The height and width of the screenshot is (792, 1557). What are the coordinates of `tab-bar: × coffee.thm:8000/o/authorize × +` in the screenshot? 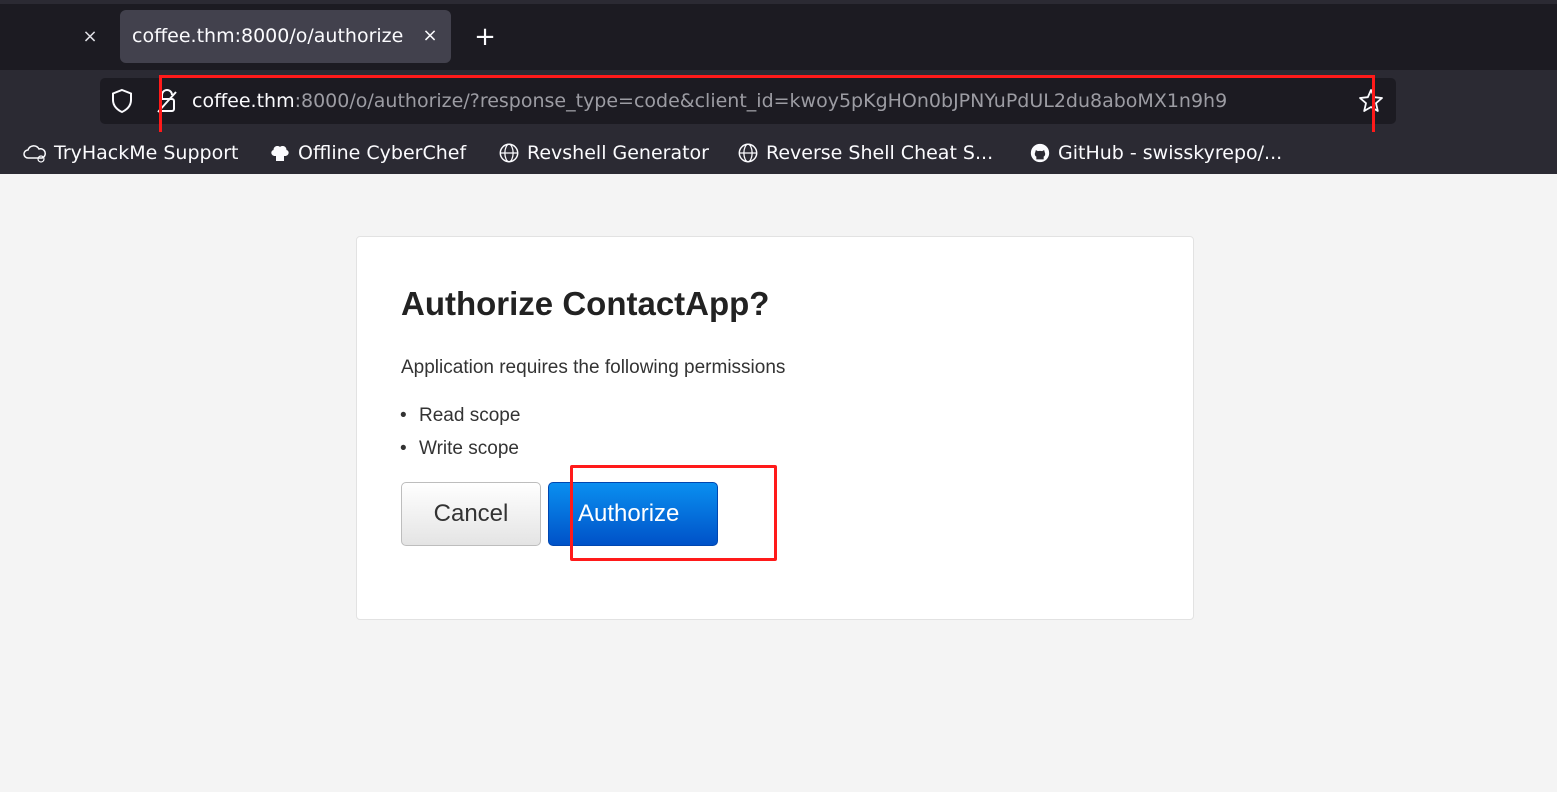 It's located at (778, 35).